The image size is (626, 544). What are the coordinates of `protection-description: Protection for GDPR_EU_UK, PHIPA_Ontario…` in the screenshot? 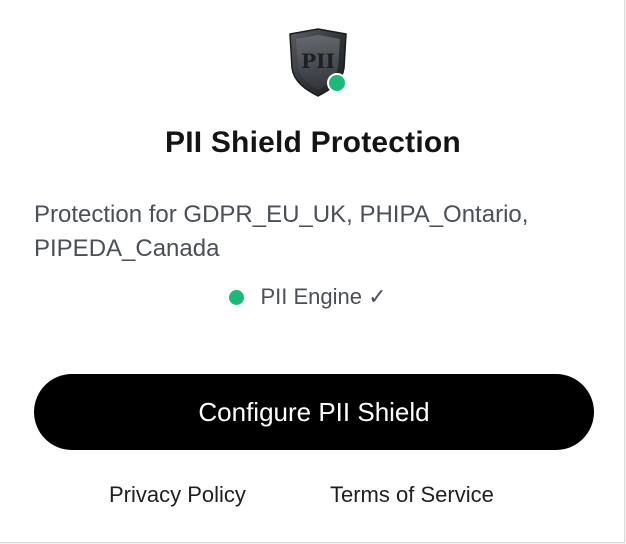 It's located at (281, 231).